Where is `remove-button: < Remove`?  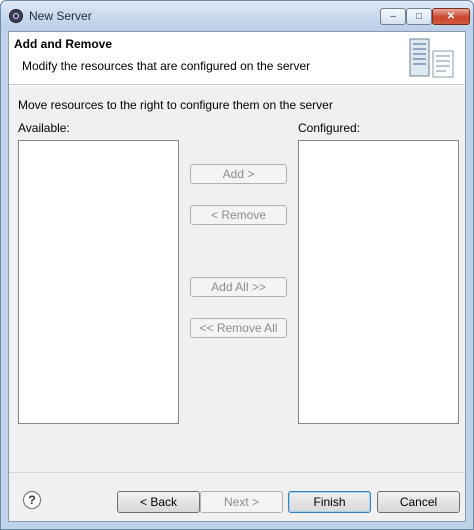 remove-button: < Remove is located at coordinates (238, 215).